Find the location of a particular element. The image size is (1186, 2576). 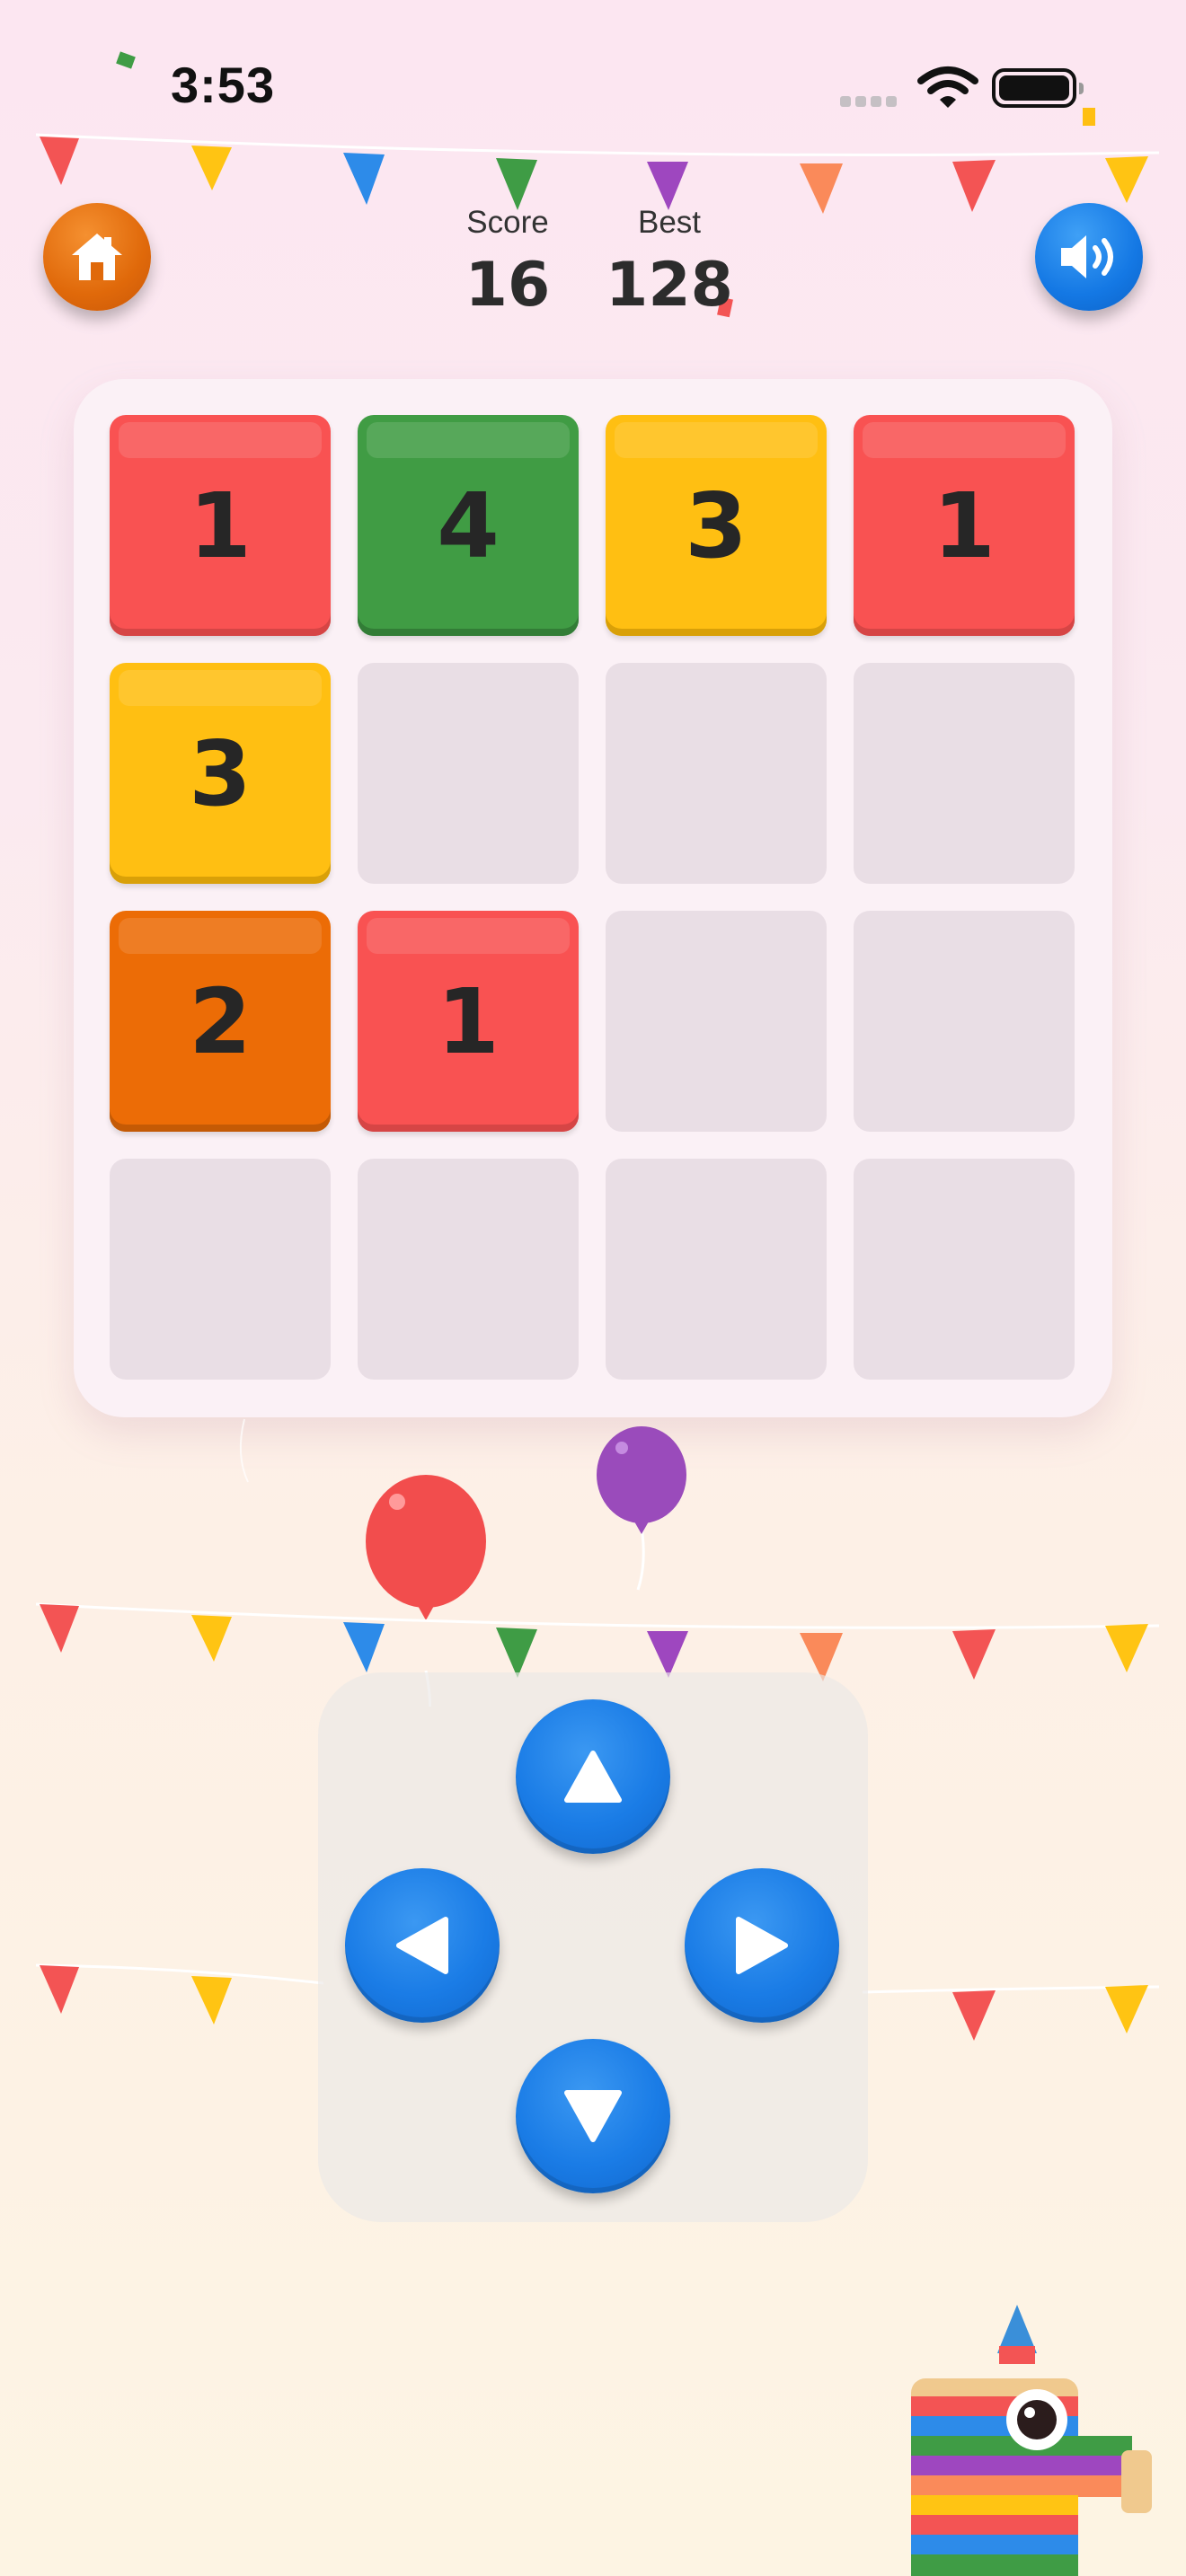

score-value: 16 is located at coordinates (508, 285).